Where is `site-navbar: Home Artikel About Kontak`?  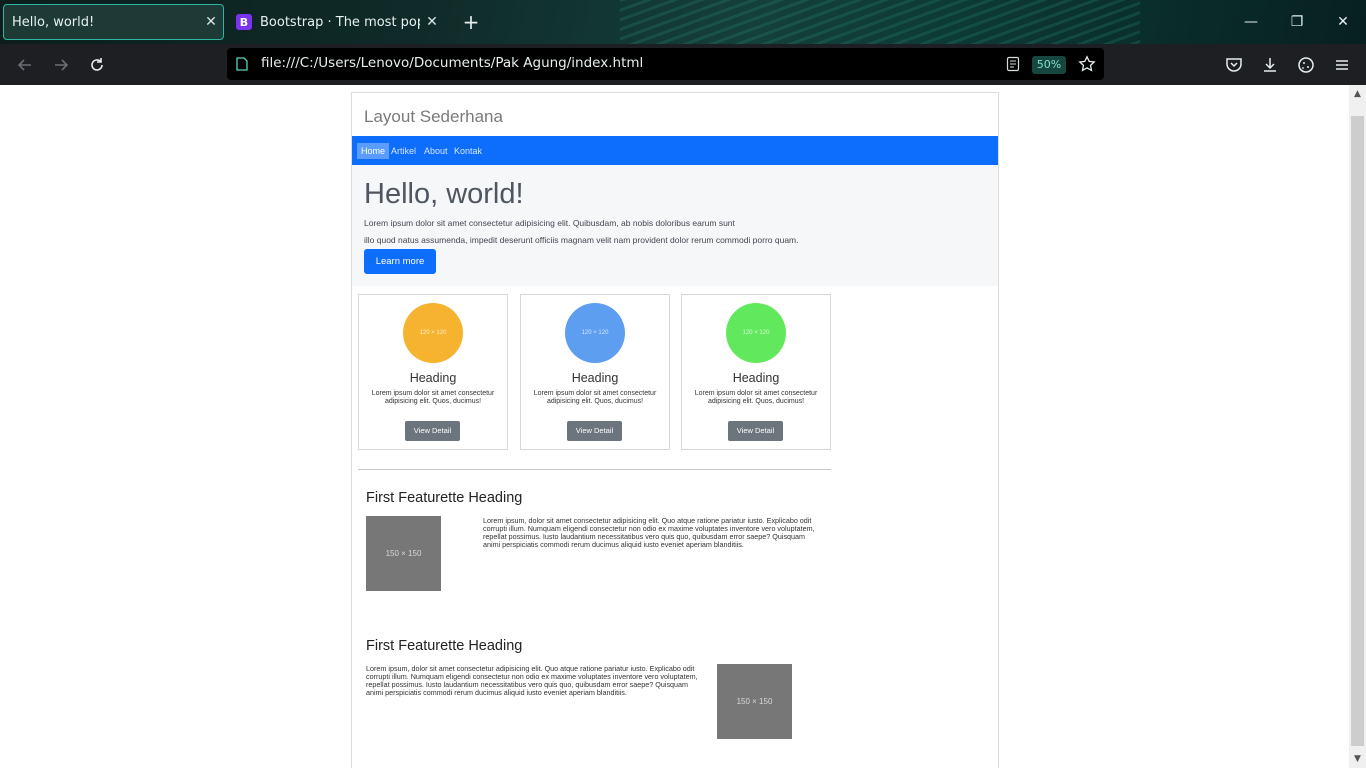 site-navbar: Home Artikel About Kontak is located at coordinates (675, 150).